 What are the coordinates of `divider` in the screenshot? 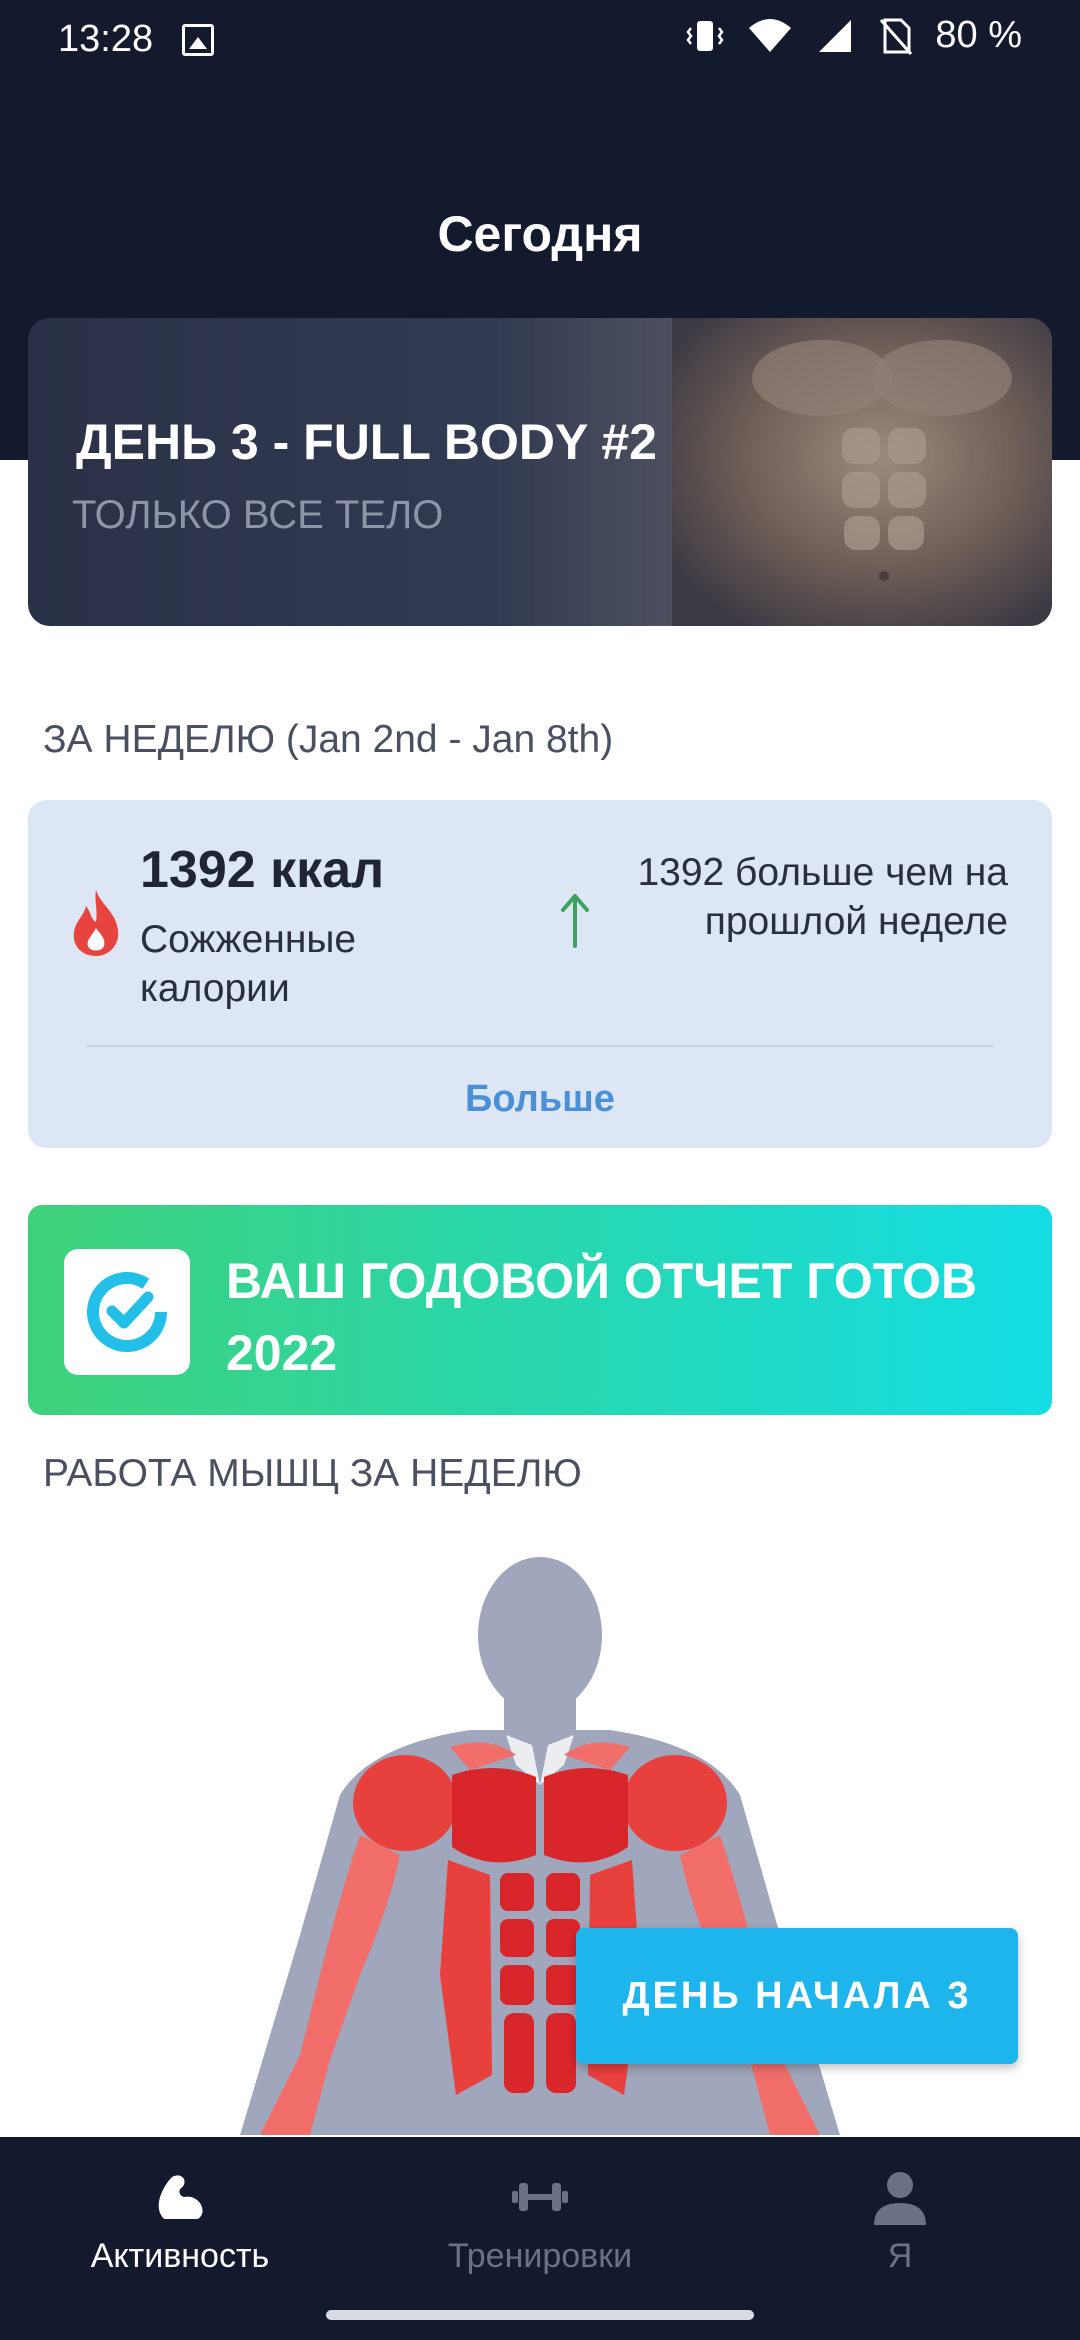 It's located at (540, 1046).